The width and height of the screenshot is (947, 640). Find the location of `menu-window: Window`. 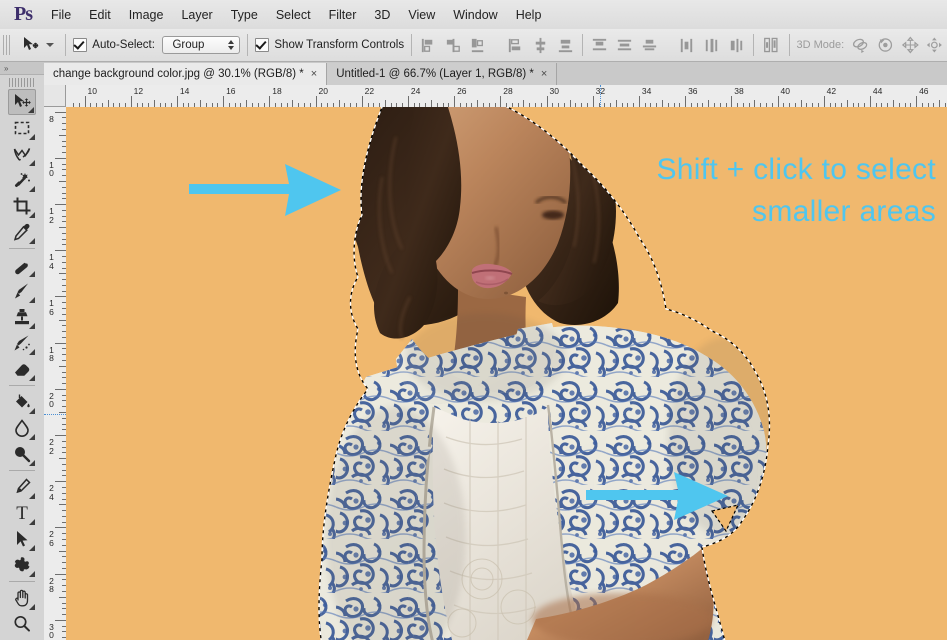

menu-window: Window is located at coordinates (475, 15).